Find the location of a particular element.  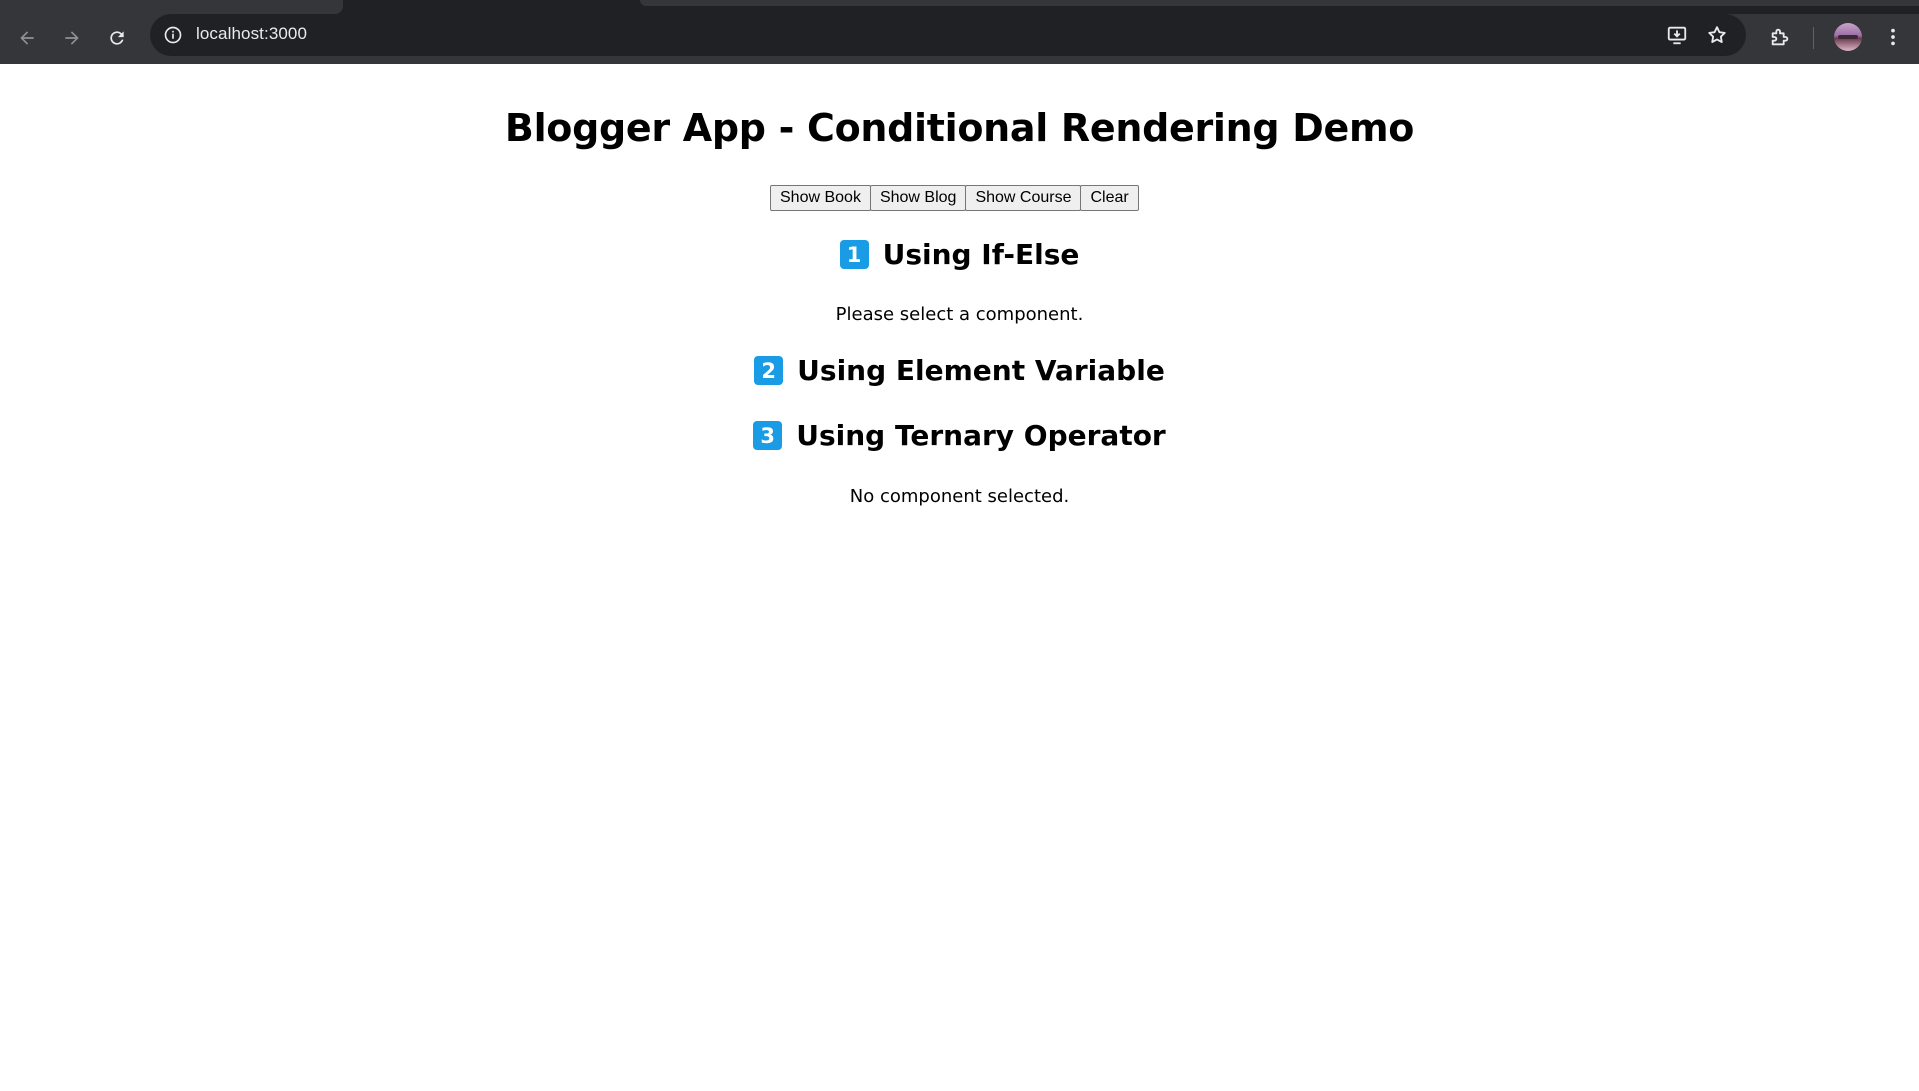

ternary-message: No component selected. is located at coordinates (959, 496).